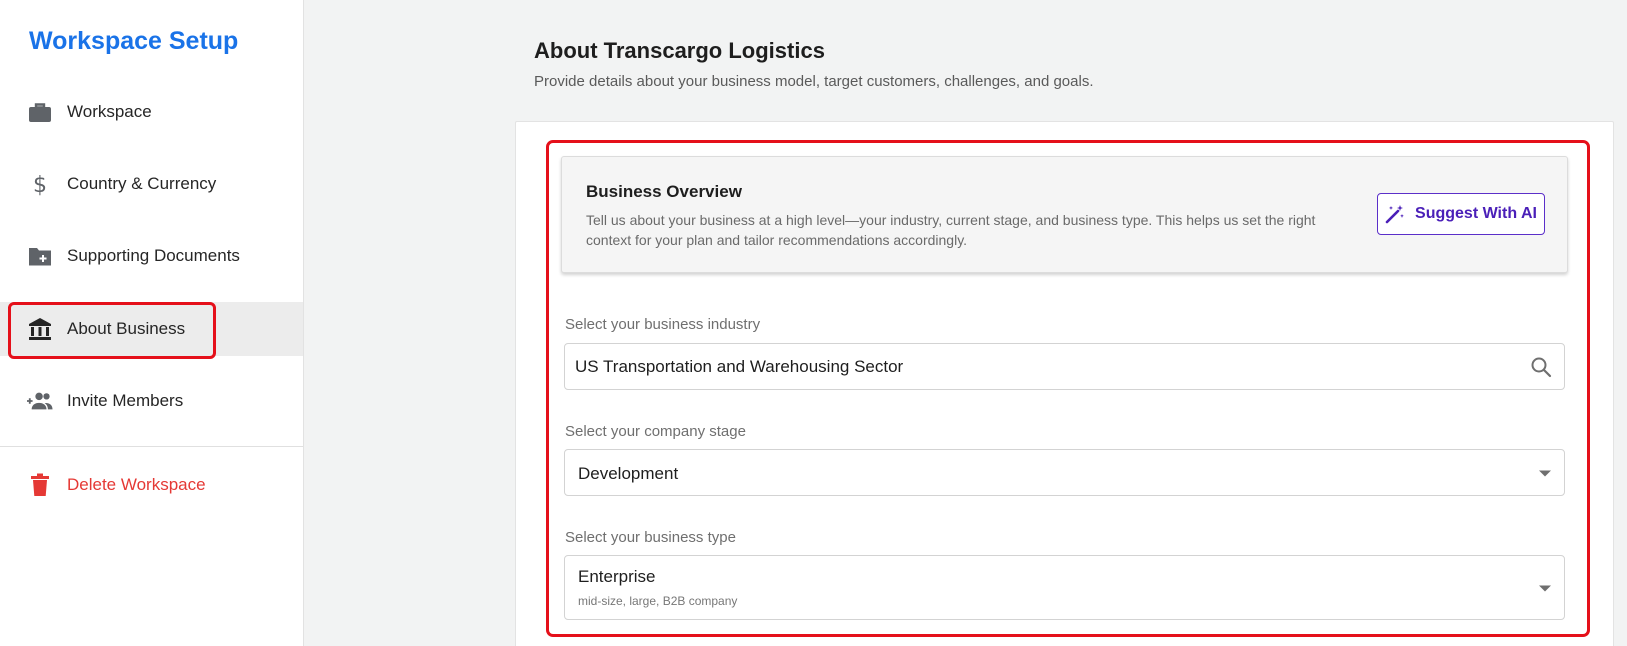 This screenshot has width=1627, height=646. Describe the element at coordinates (679, 50) in the screenshot. I see `page-title: About Transcargo Logistics` at that location.